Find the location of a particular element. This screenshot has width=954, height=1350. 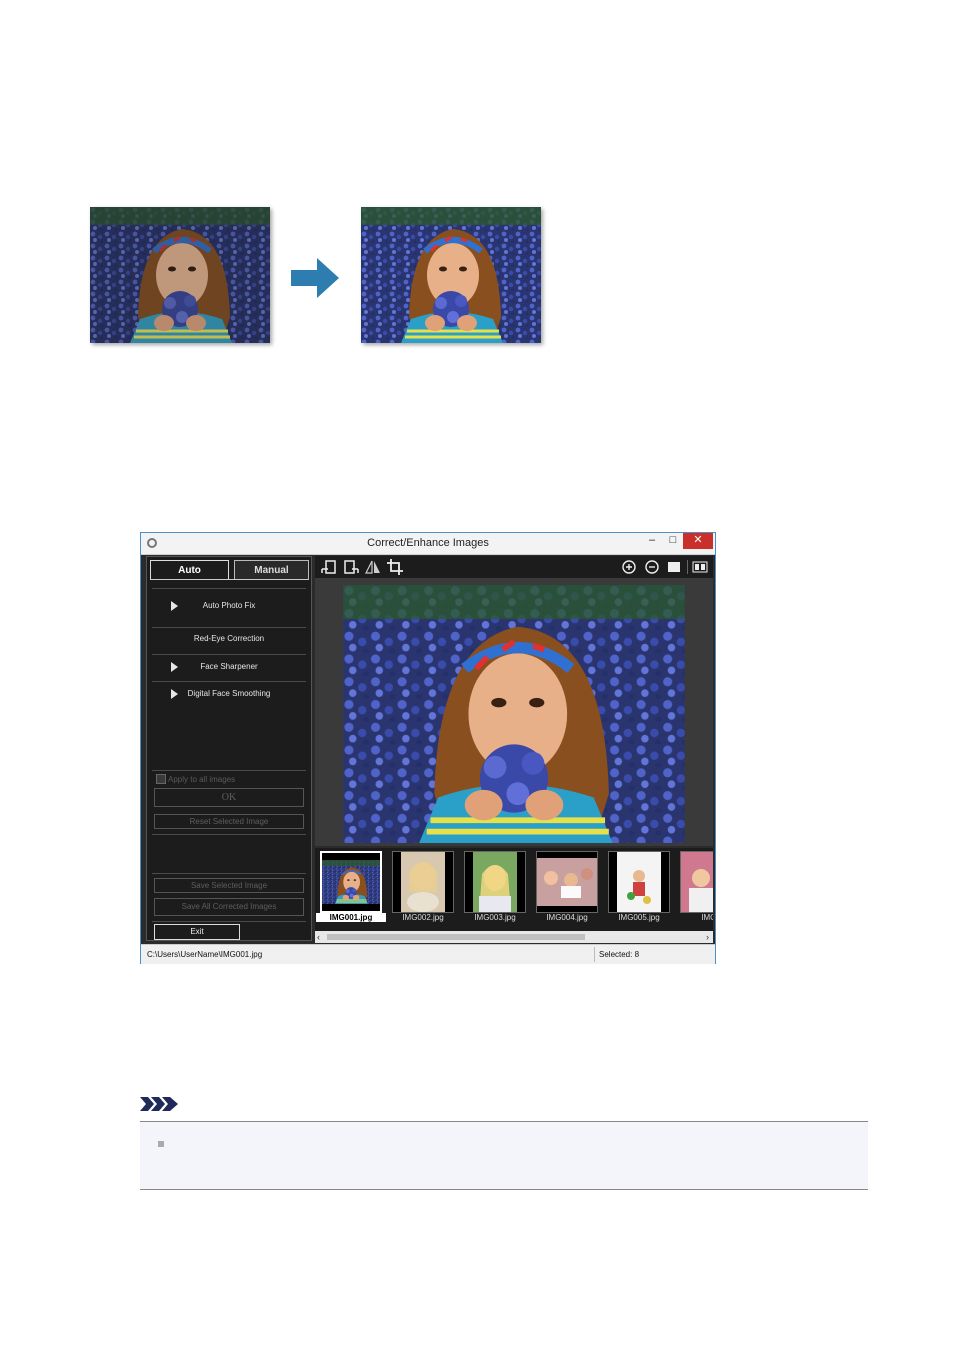

file-path: C:\Users\UserName\IMG001.jpg is located at coordinates (205, 954).